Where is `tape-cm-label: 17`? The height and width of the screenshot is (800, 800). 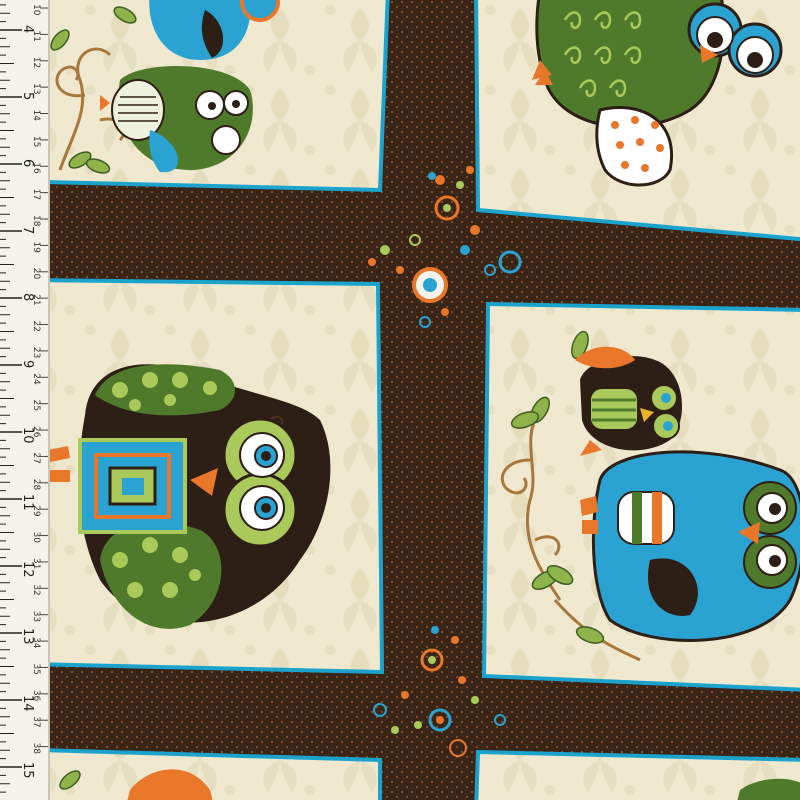
tape-cm-label: 17 is located at coordinates (36, 194).